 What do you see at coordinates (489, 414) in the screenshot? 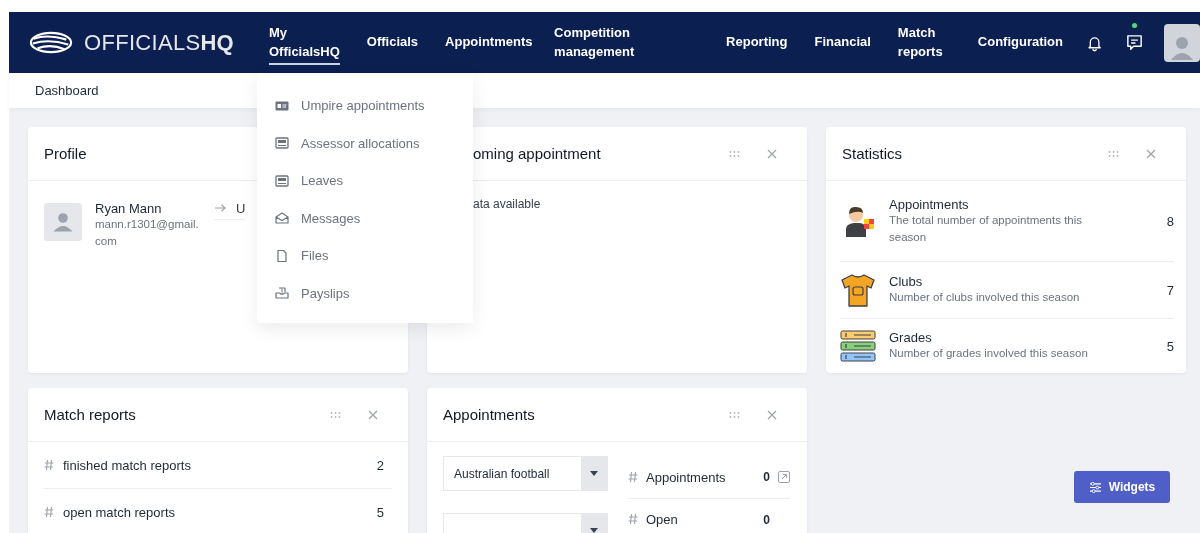
I see `card-title: Appointments` at bounding box center [489, 414].